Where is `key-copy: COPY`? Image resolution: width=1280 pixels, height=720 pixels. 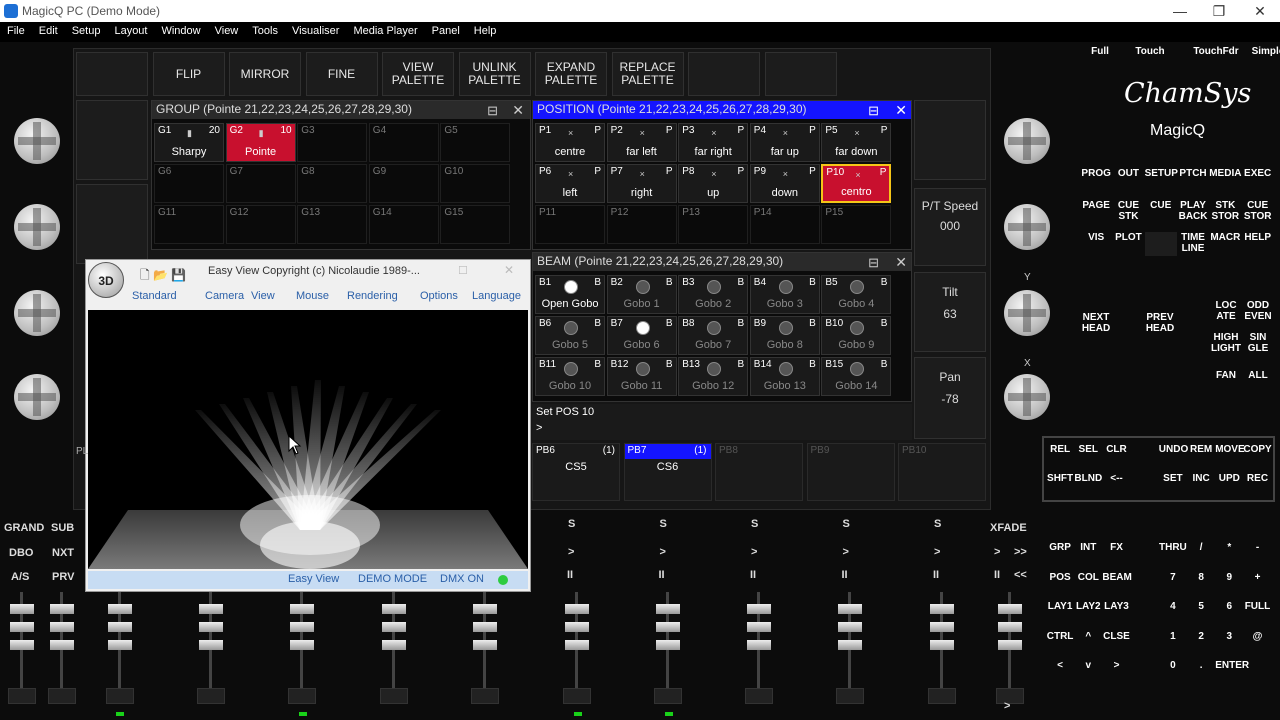
key-copy: COPY is located at coordinates (1257, 449).